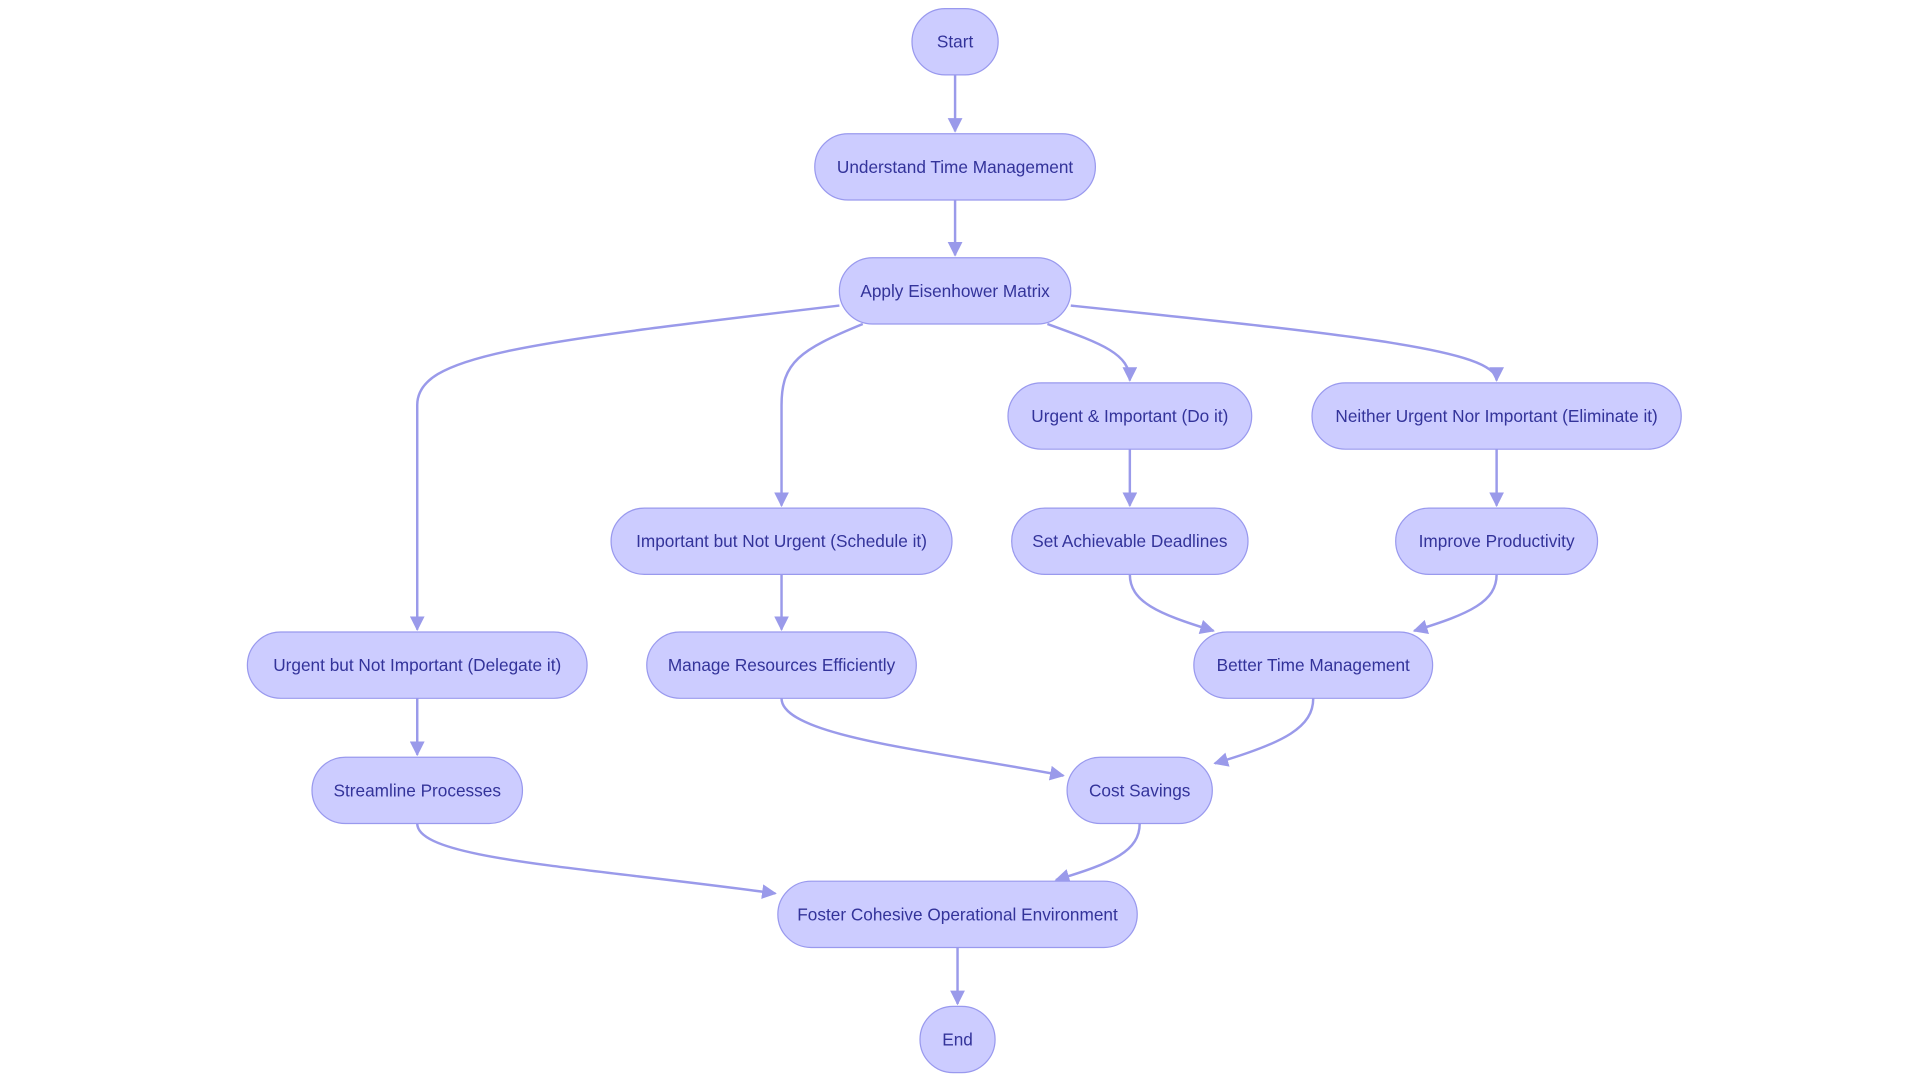 This screenshot has height=1080, width=1920. What do you see at coordinates (1171, 604) in the screenshot?
I see `edge-deadlines-to-better-time` at bounding box center [1171, 604].